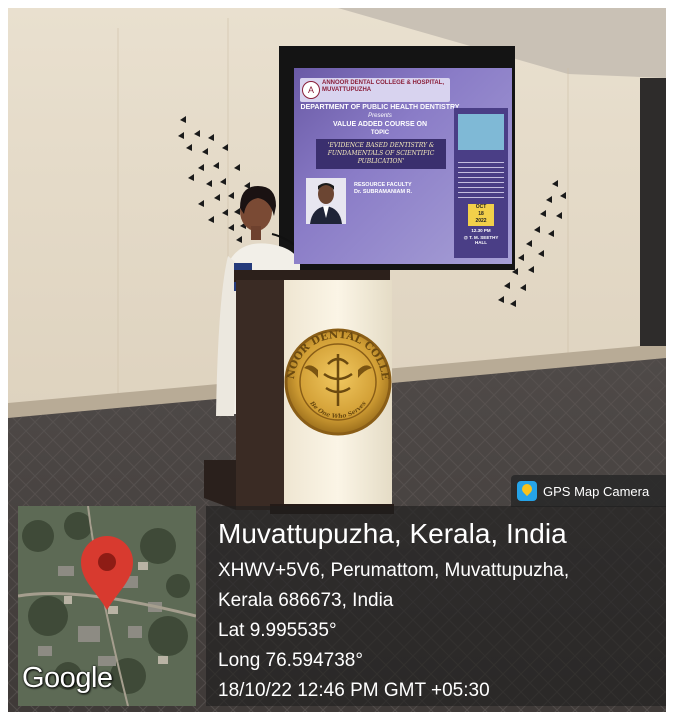 The image size is (674, 719). What do you see at coordinates (481, 182) in the screenshot?
I see `slide-side-bullets` at bounding box center [481, 182].